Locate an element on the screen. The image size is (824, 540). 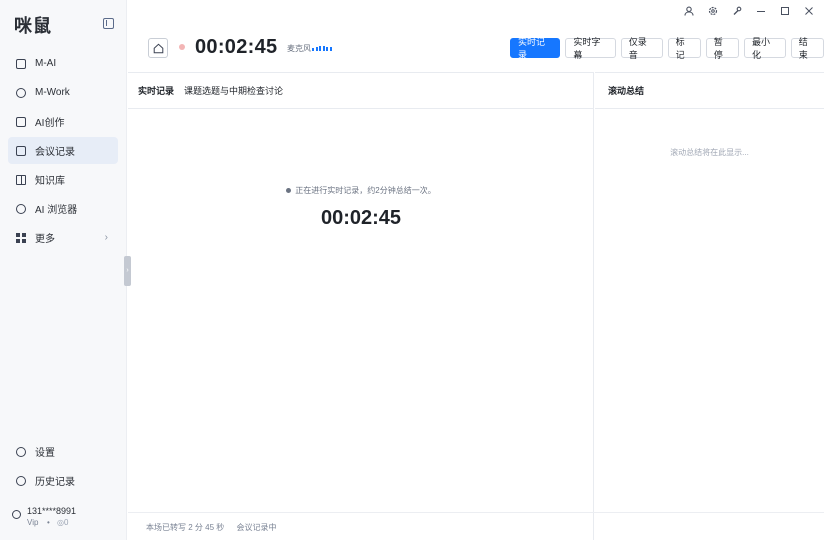
status-dot-icon is located at coordinates (289, 191).